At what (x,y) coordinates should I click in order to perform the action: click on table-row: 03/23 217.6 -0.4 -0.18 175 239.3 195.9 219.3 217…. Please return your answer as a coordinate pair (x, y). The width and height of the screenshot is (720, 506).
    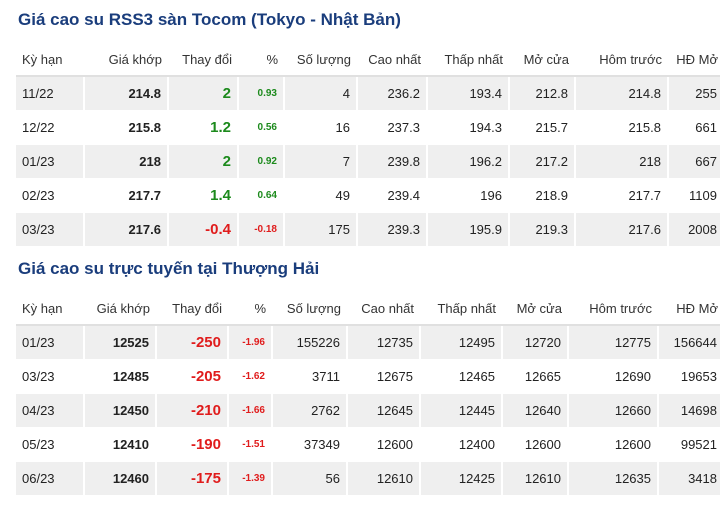
    Looking at the image, I should click on (368, 229).